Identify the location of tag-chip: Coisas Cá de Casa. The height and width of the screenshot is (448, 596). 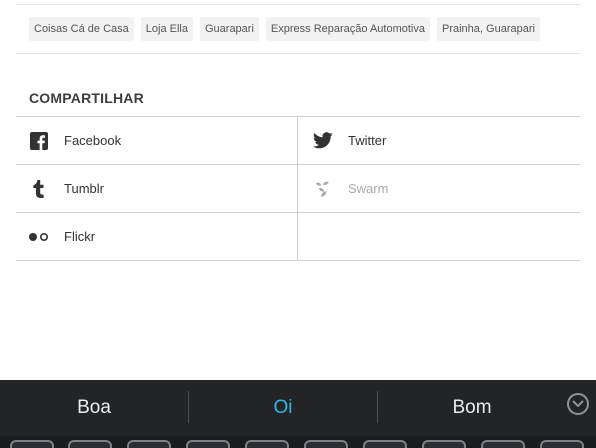
(81, 29).